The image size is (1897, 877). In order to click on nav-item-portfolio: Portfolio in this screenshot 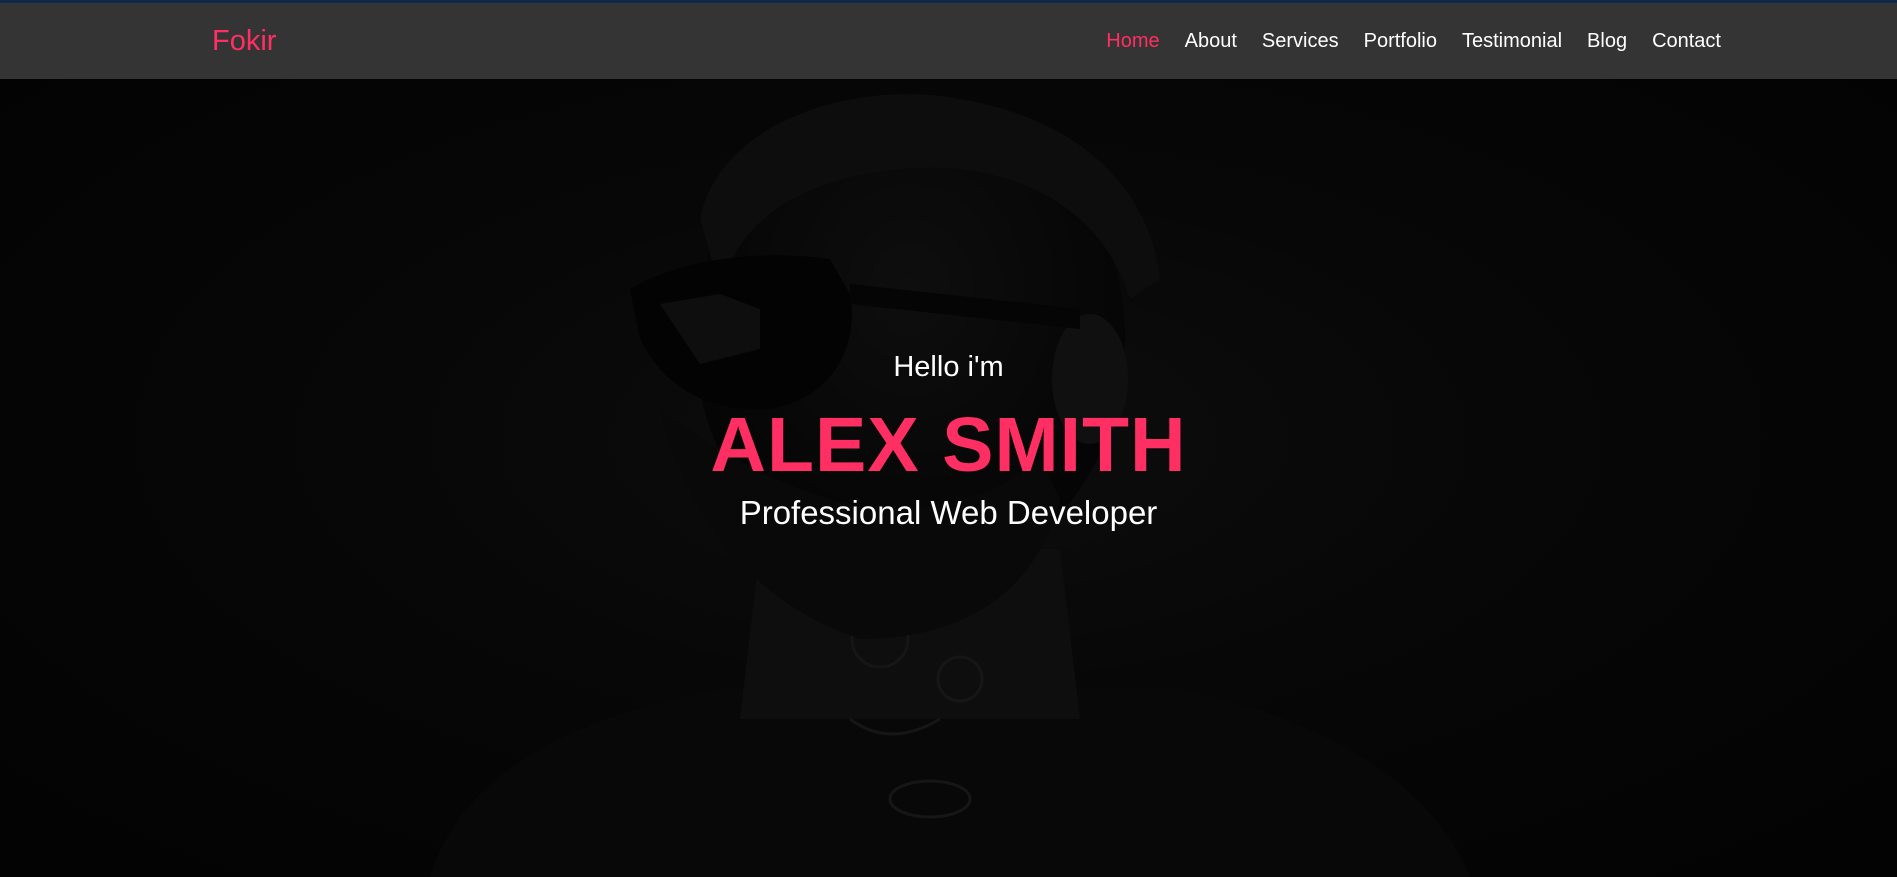, I will do `click(1400, 41)`.